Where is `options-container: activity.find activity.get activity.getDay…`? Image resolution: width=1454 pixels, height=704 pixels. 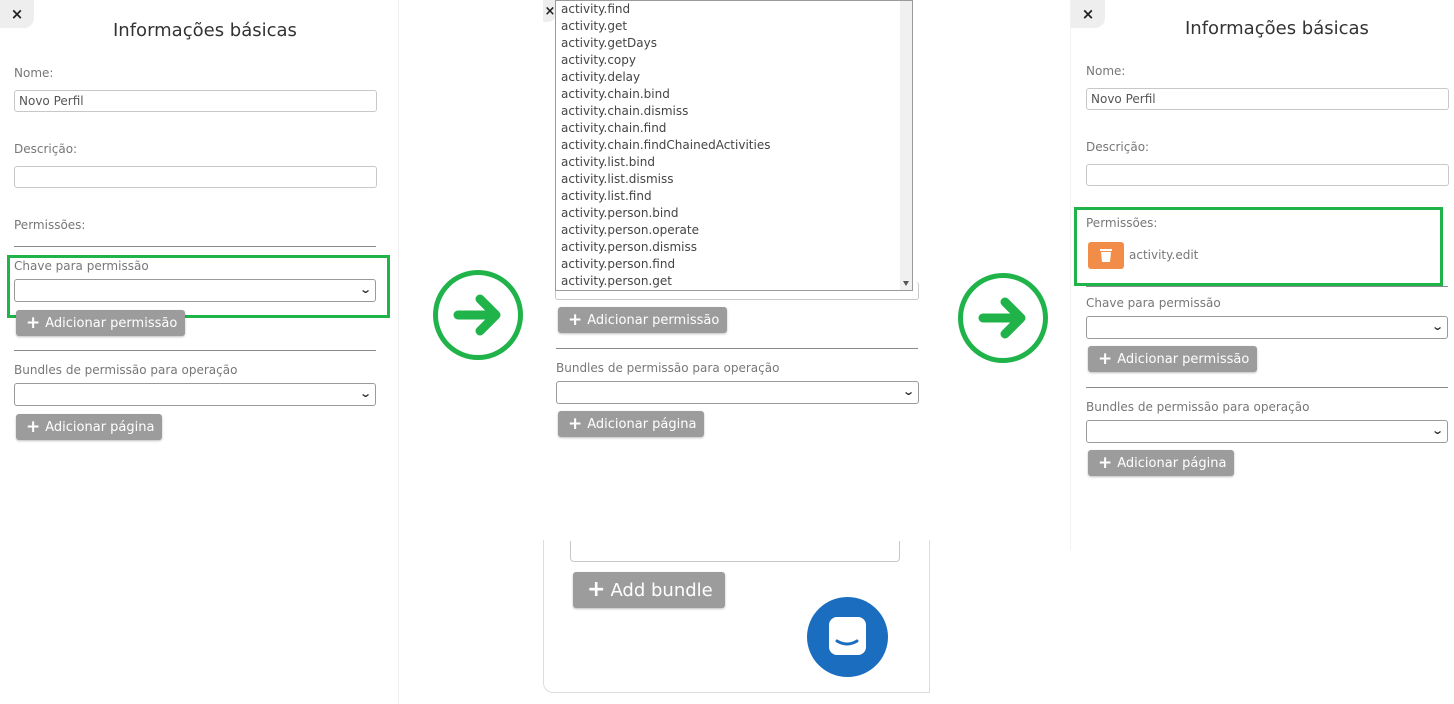 options-container: activity.find activity.get activity.getDay… is located at coordinates (734, 145).